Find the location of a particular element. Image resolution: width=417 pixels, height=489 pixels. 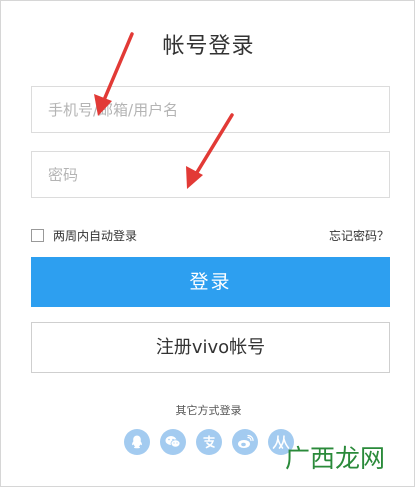

watermark: 广西龙网 is located at coordinates (335, 457).